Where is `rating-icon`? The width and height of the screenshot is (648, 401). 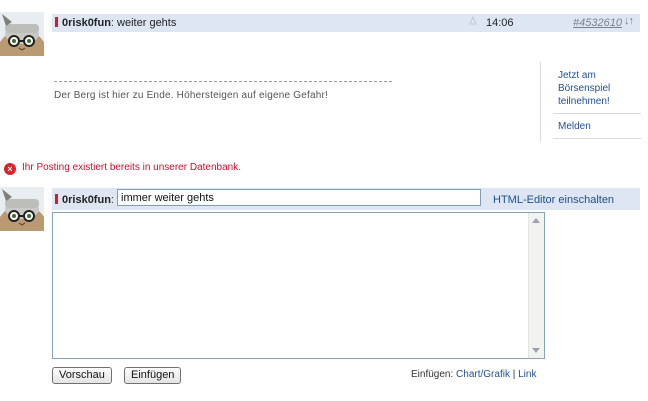
rating-icon is located at coordinates (473, 21).